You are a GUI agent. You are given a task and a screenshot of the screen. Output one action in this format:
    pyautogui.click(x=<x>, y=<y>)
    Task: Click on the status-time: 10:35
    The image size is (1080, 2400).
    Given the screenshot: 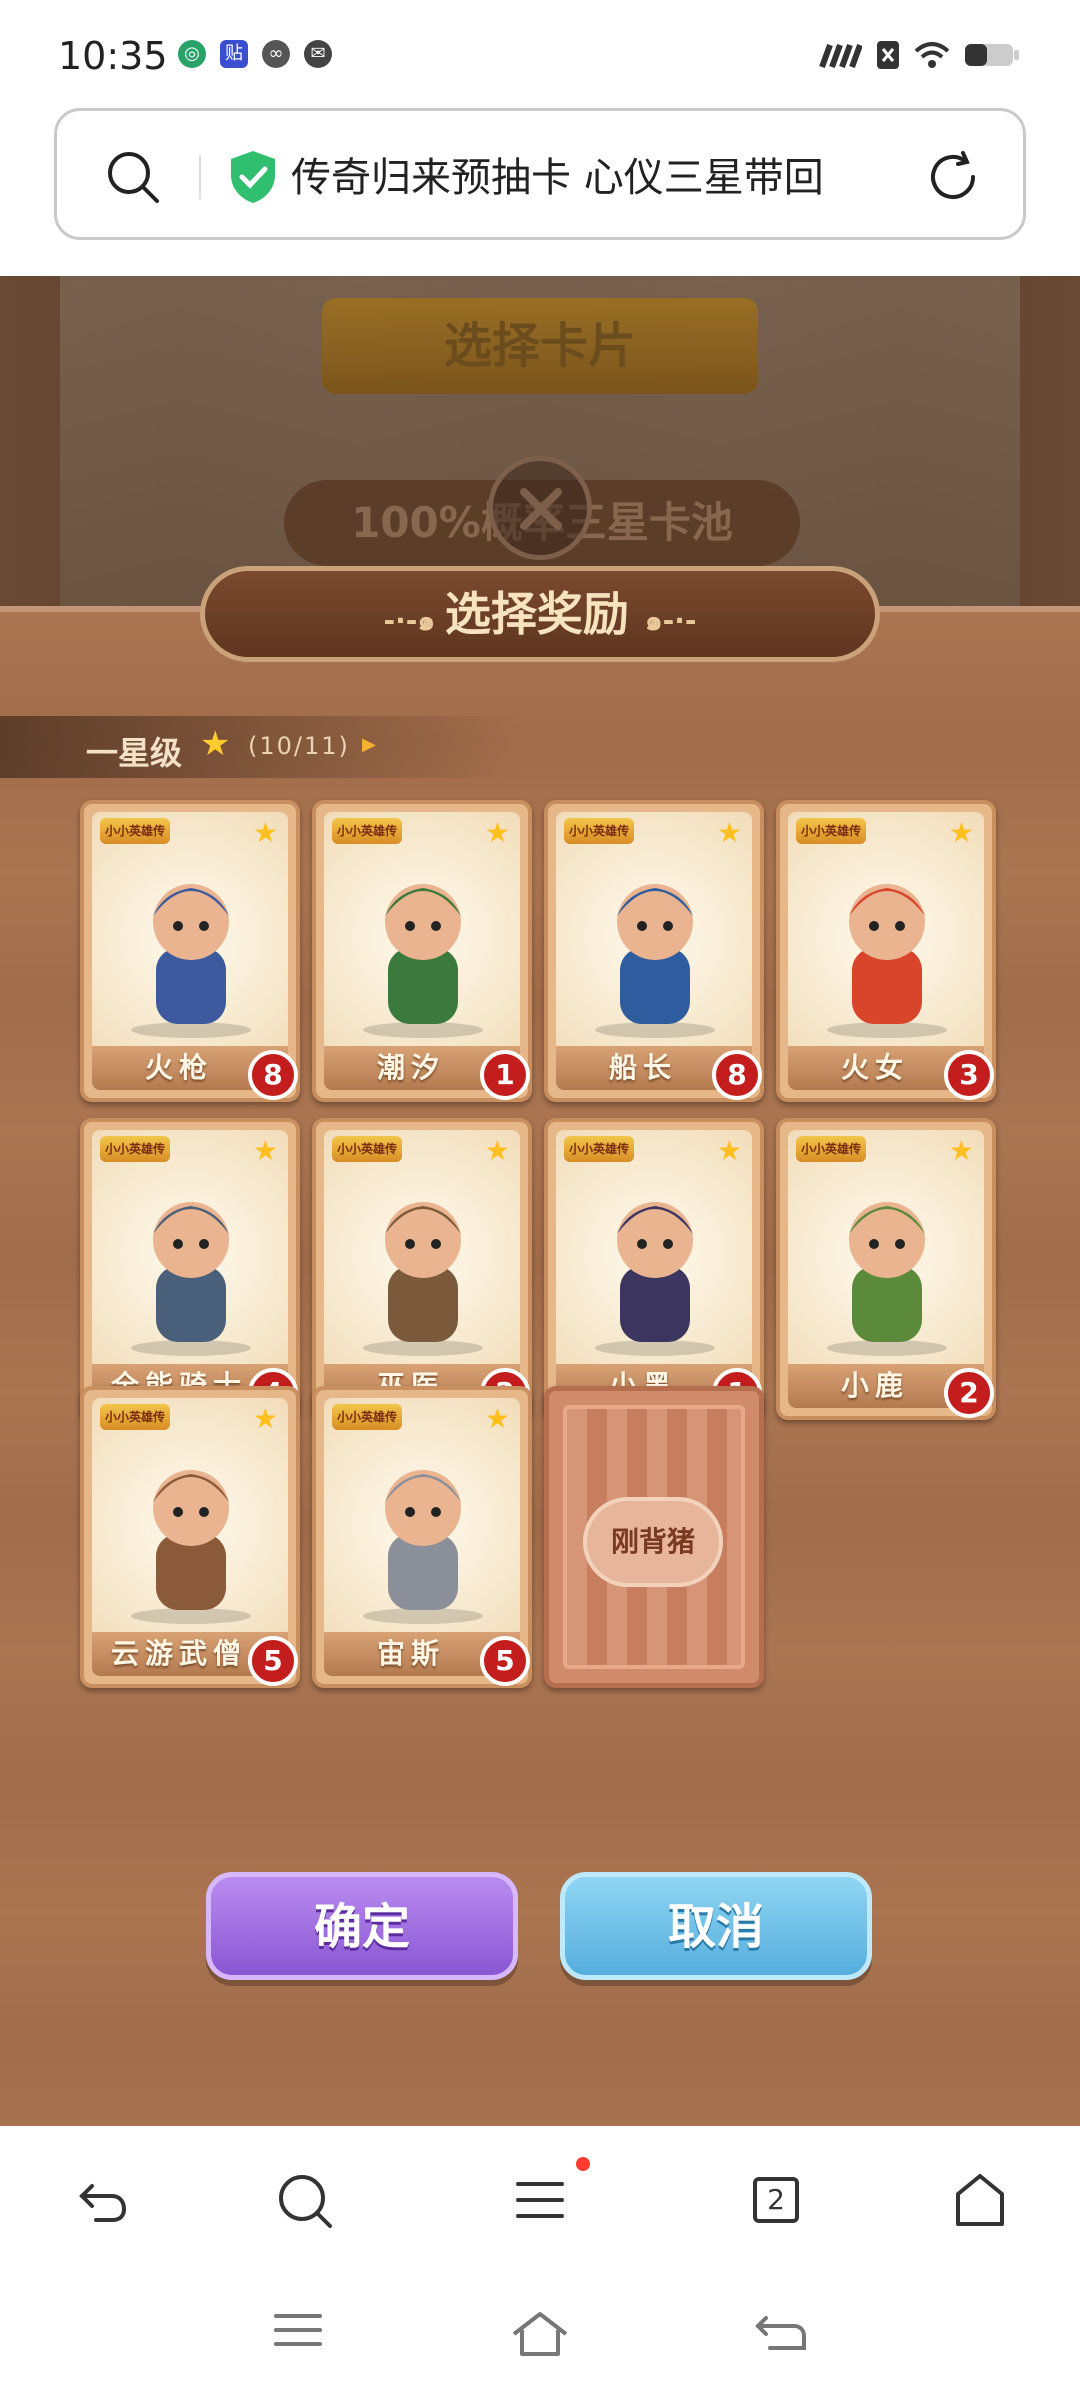 What is the action you would take?
    pyautogui.click(x=113, y=56)
    